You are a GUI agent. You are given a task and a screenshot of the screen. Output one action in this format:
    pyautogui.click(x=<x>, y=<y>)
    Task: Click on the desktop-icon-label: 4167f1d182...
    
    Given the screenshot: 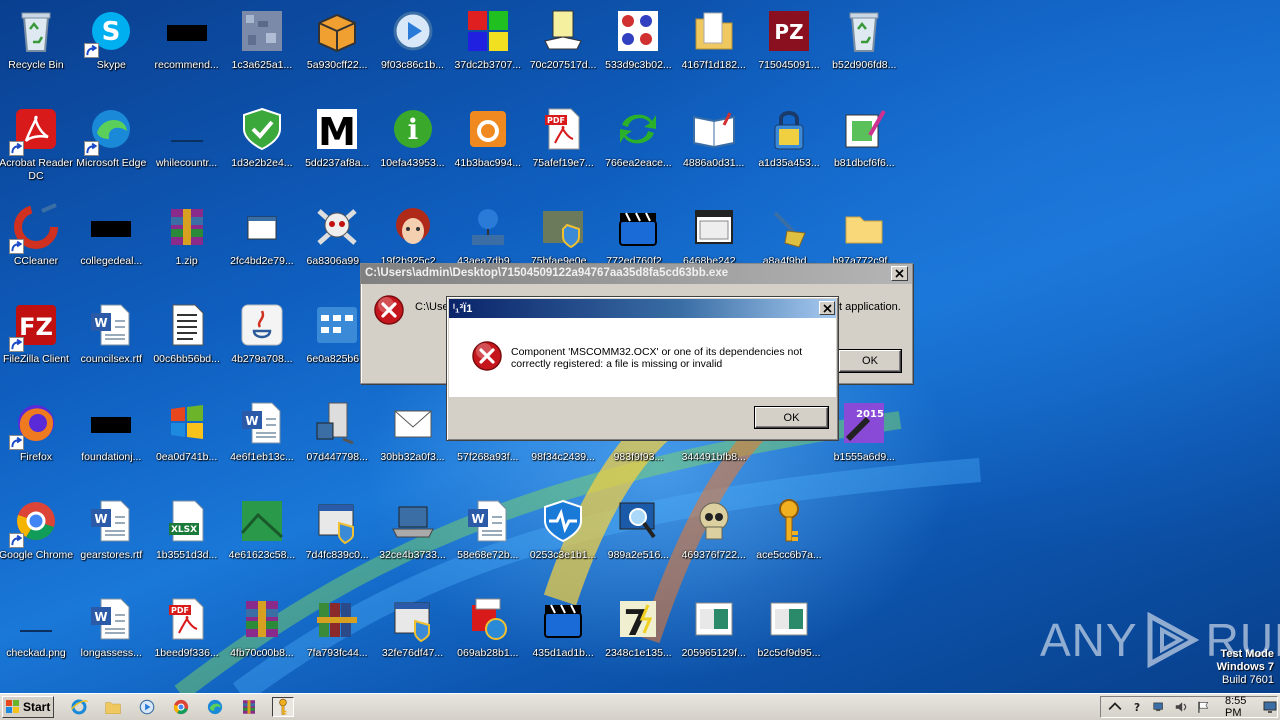 What is the action you would take?
    pyautogui.click(x=713, y=65)
    